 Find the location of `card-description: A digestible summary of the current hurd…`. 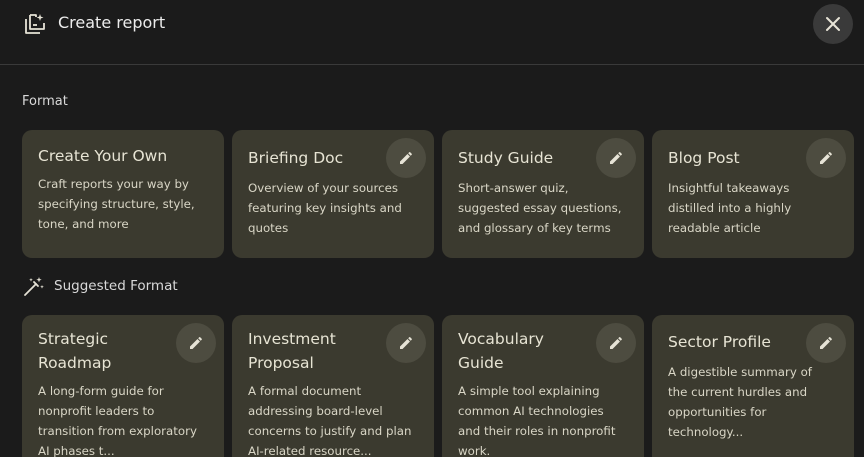

card-description: A digestible summary of the current hurd… is located at coordinates (740, 402).